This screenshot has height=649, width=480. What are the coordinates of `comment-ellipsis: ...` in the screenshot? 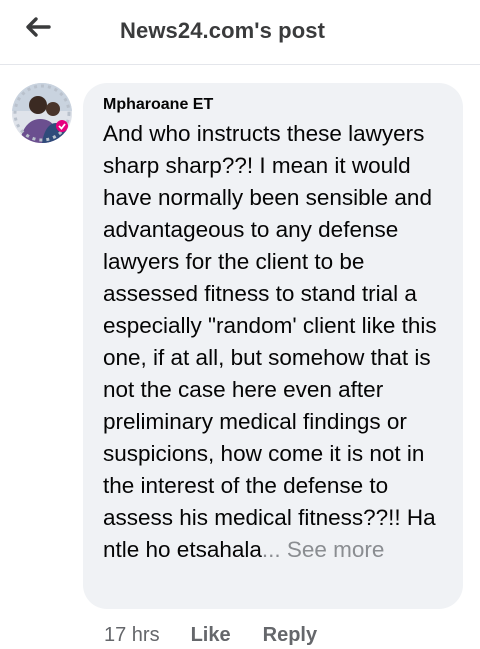 It's located at (271, 549).